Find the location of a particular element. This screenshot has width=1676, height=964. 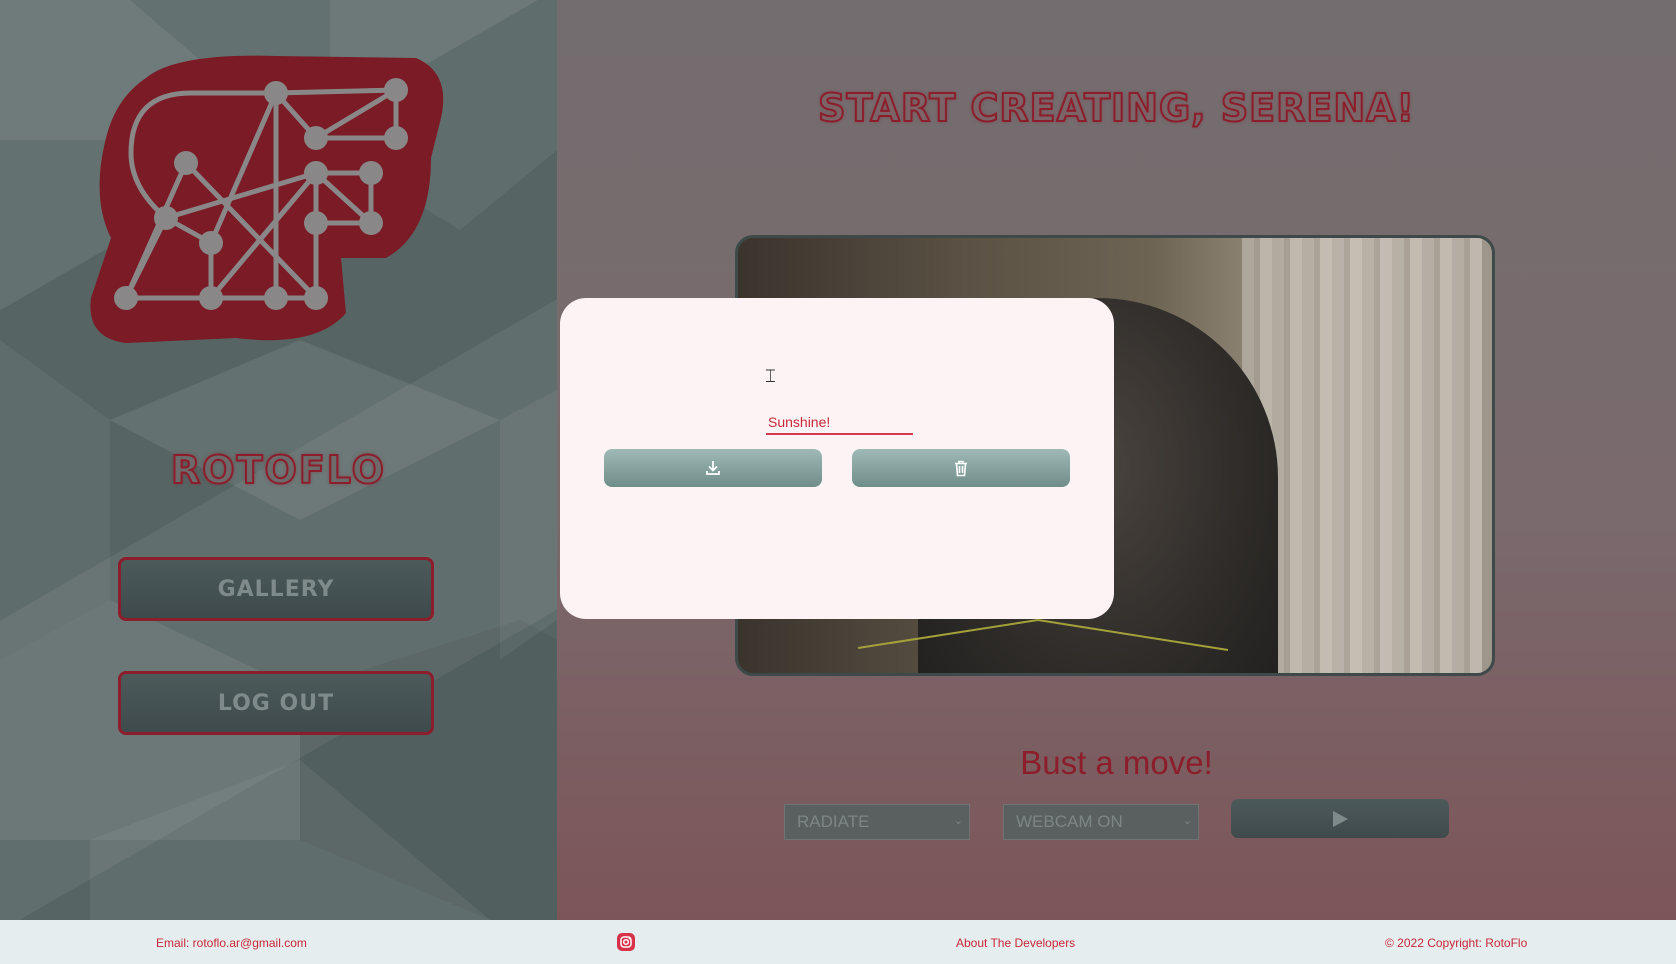

download-button is located at coordinates (713, 468).